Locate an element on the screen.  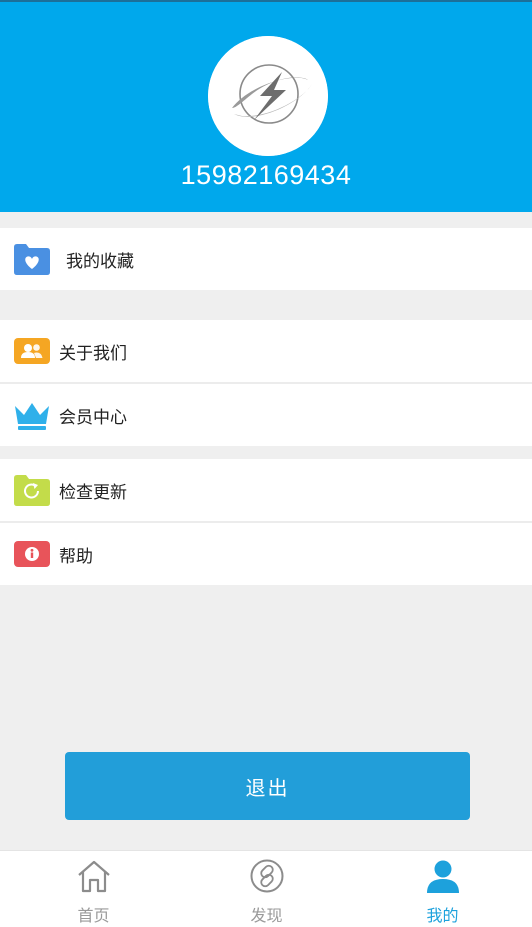
menu-label-check-update: 检查更新 is located at coordinates (93, 492).